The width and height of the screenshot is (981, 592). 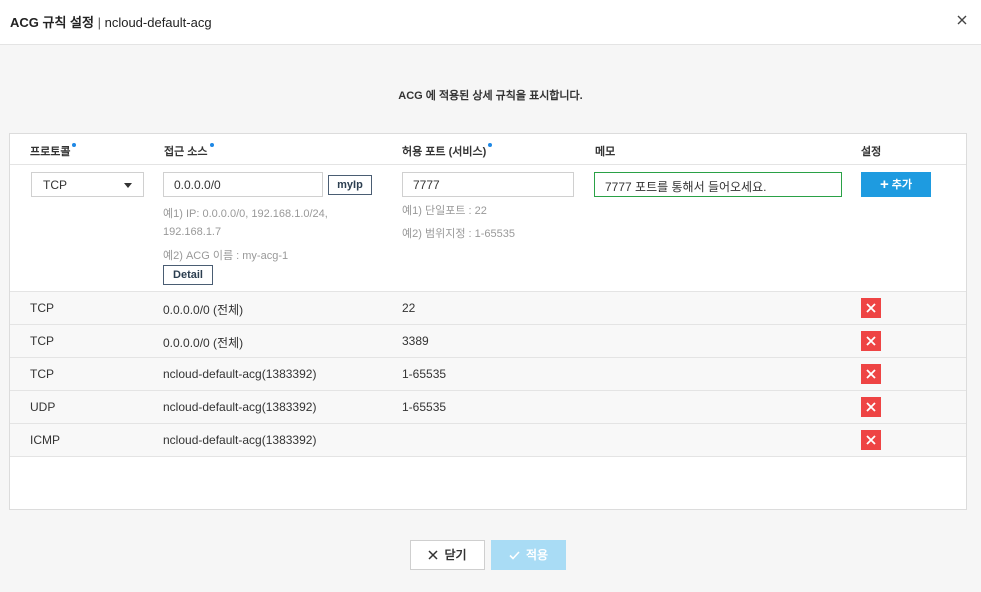 What do you see at coordinates (45, 440) in the screenshot?
I see `rule-protocol: ICMP` at bounding box center [45, 440].